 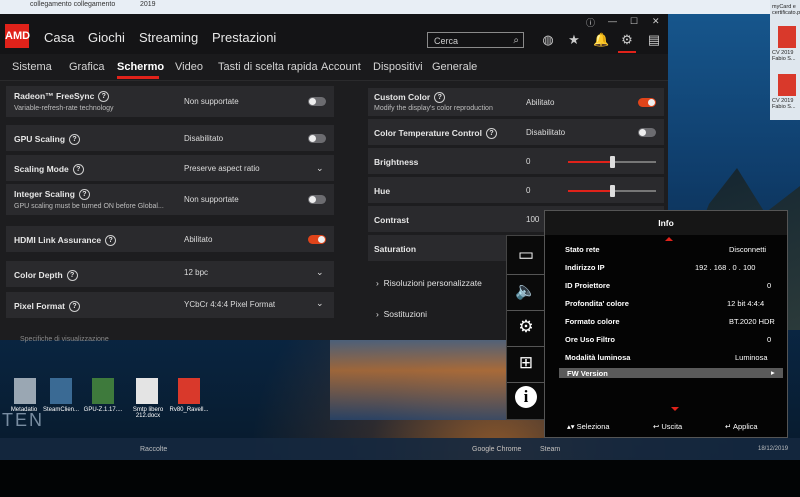 I want to click on close-icon: ✕, so click(x=656, y=21).